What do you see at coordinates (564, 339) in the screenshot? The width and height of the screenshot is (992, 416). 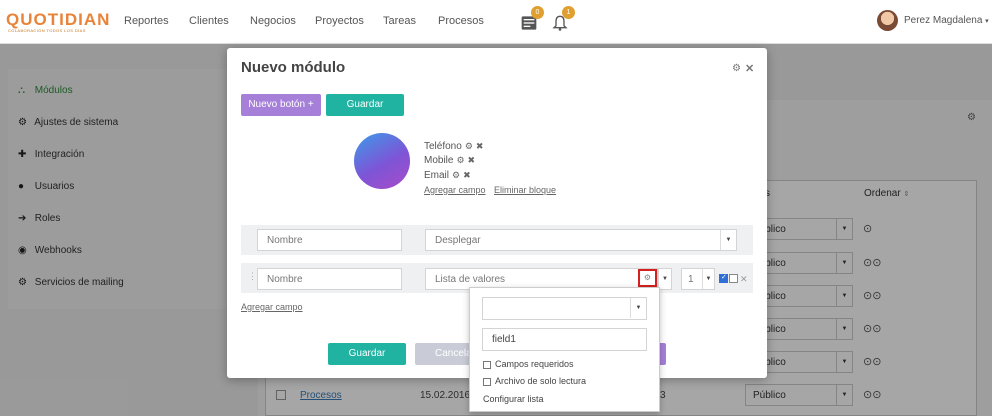 I see `field-name-input: field1` at bounding box center [564, 339].